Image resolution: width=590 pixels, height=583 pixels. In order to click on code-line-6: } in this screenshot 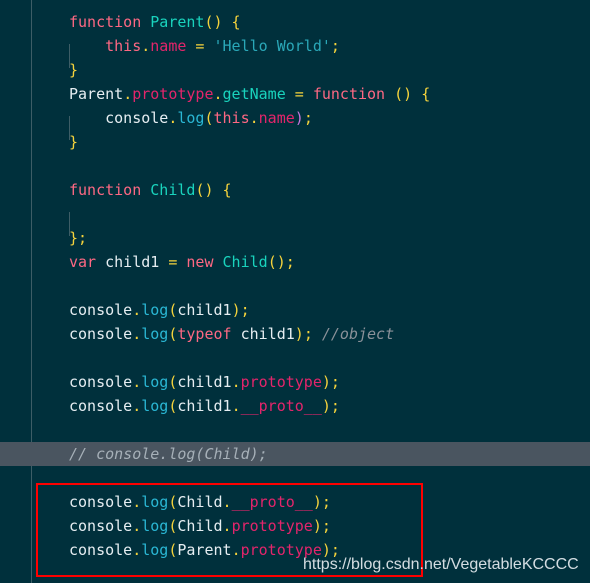, I will do `click(295, 142)`.